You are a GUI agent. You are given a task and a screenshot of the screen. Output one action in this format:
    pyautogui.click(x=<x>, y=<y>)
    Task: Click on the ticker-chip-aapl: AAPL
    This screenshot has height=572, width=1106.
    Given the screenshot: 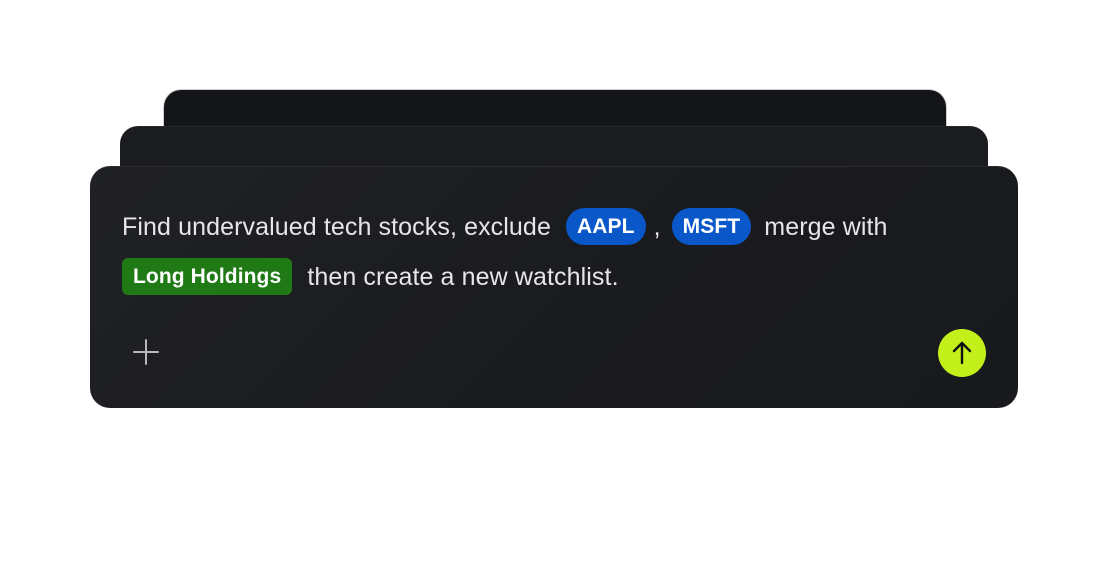 What is the action you would take?
    pyautogui.click(x=606, y=226)
    